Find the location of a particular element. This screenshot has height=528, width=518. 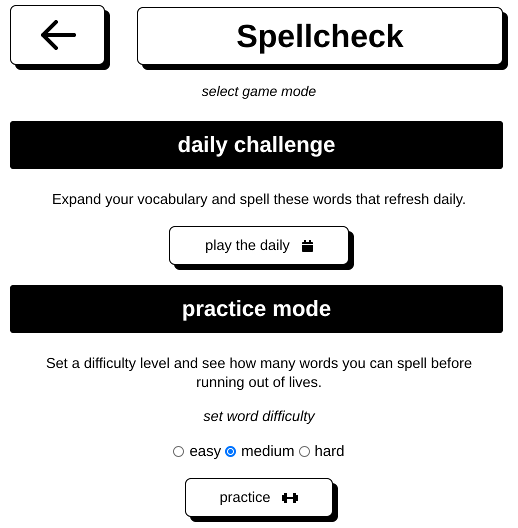

option-label: easy is located at coordinates (205, 451).